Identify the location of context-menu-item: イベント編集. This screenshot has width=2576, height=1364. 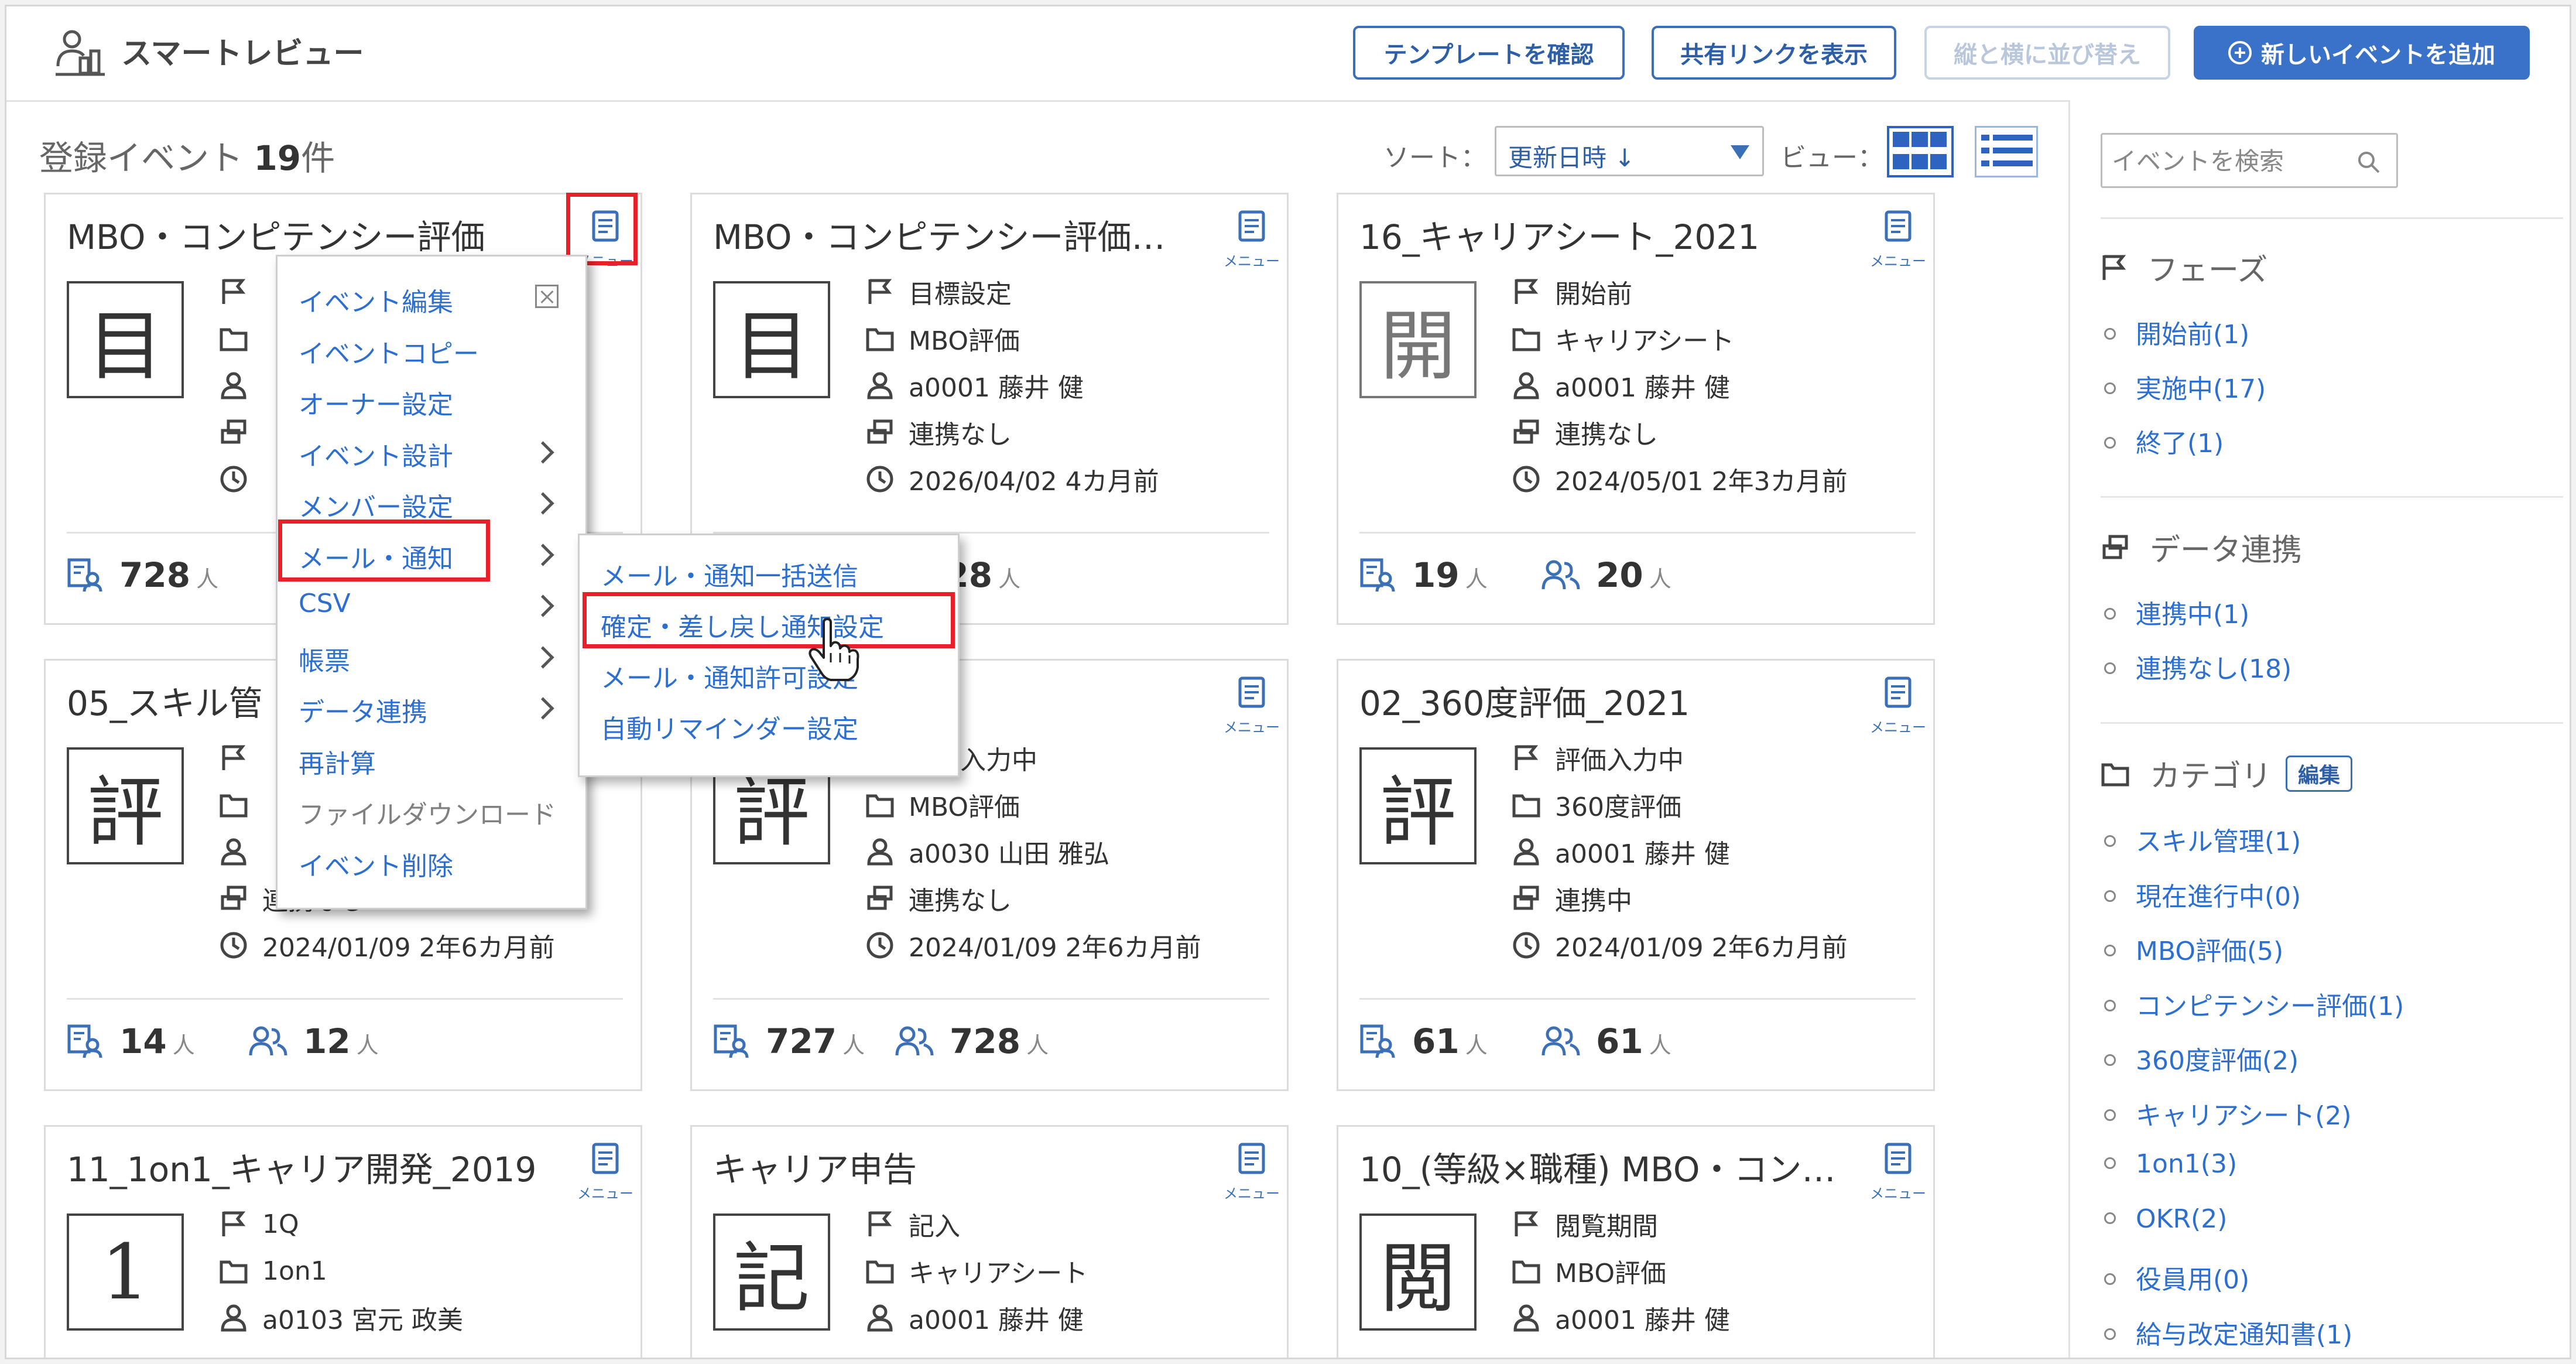
(376, 300).